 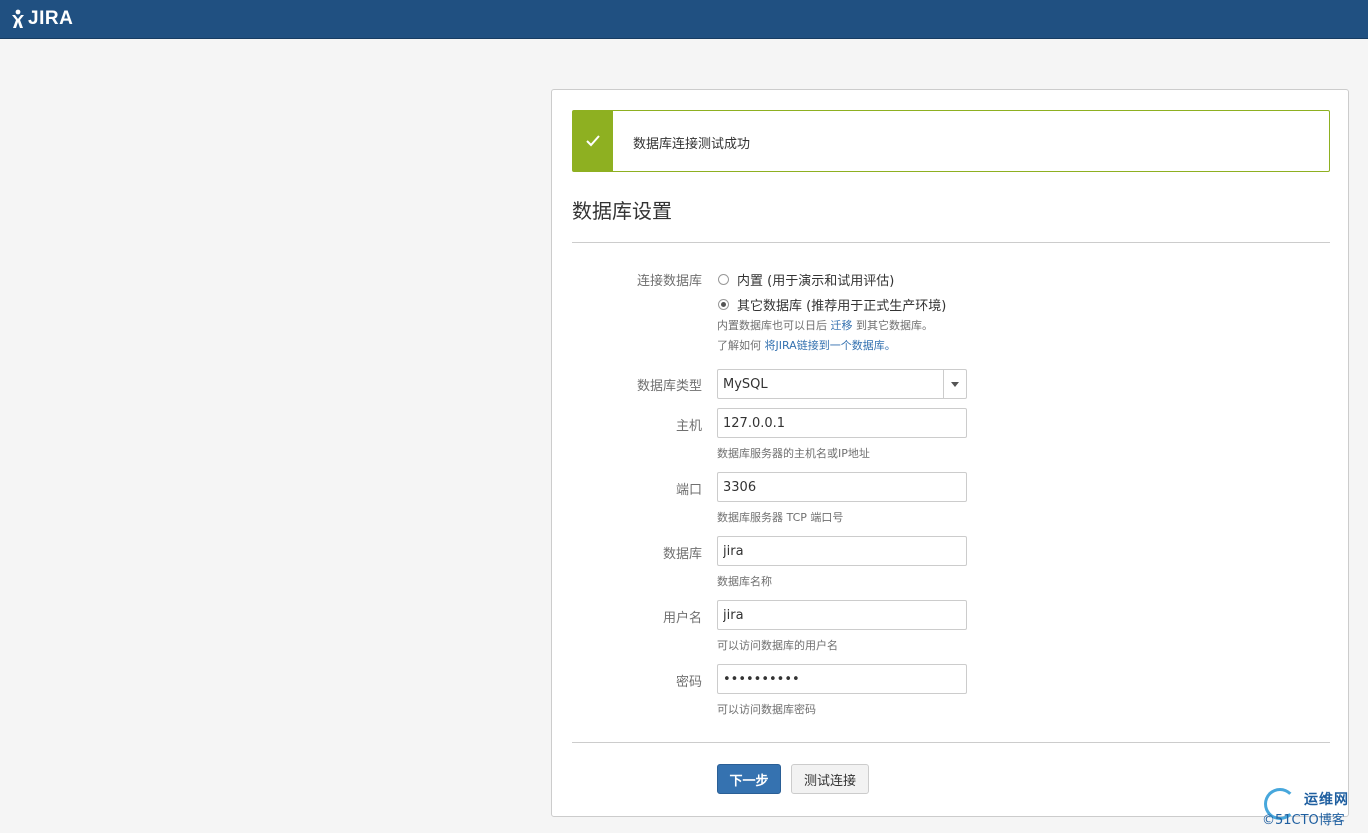 What do you see at coordinates (723, 304) in the screenshot?
I see `radio-other-database-button` at bounding box center [723, 304].